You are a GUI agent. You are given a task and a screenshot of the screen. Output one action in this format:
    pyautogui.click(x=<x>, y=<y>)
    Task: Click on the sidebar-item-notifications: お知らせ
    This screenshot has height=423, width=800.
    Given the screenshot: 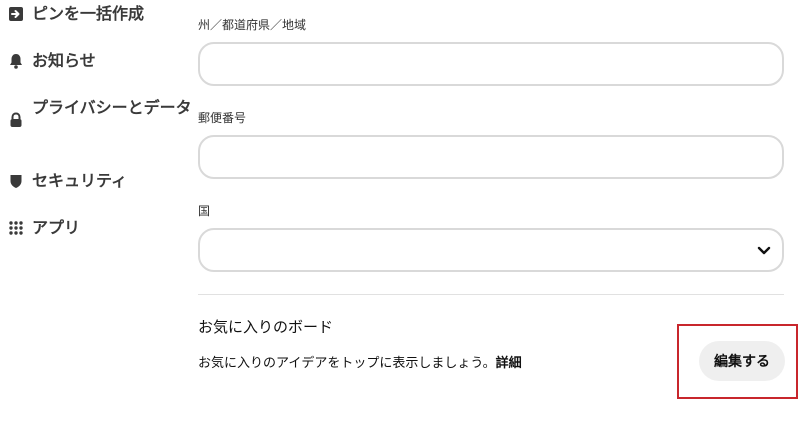 What is the action you would take?
    pyautogui.click(x=52, y=61)
    